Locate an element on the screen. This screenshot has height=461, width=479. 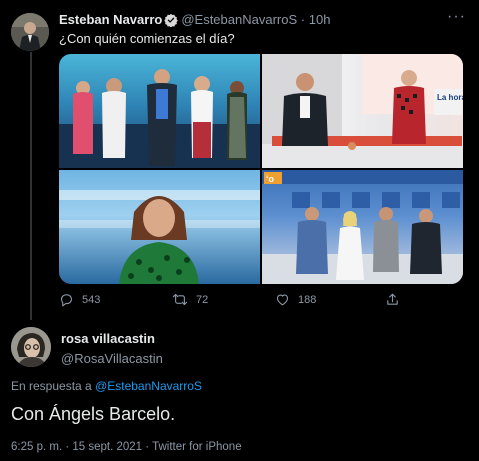
tweet-actions: 543 72 188 is located at coordinates (239, 302).